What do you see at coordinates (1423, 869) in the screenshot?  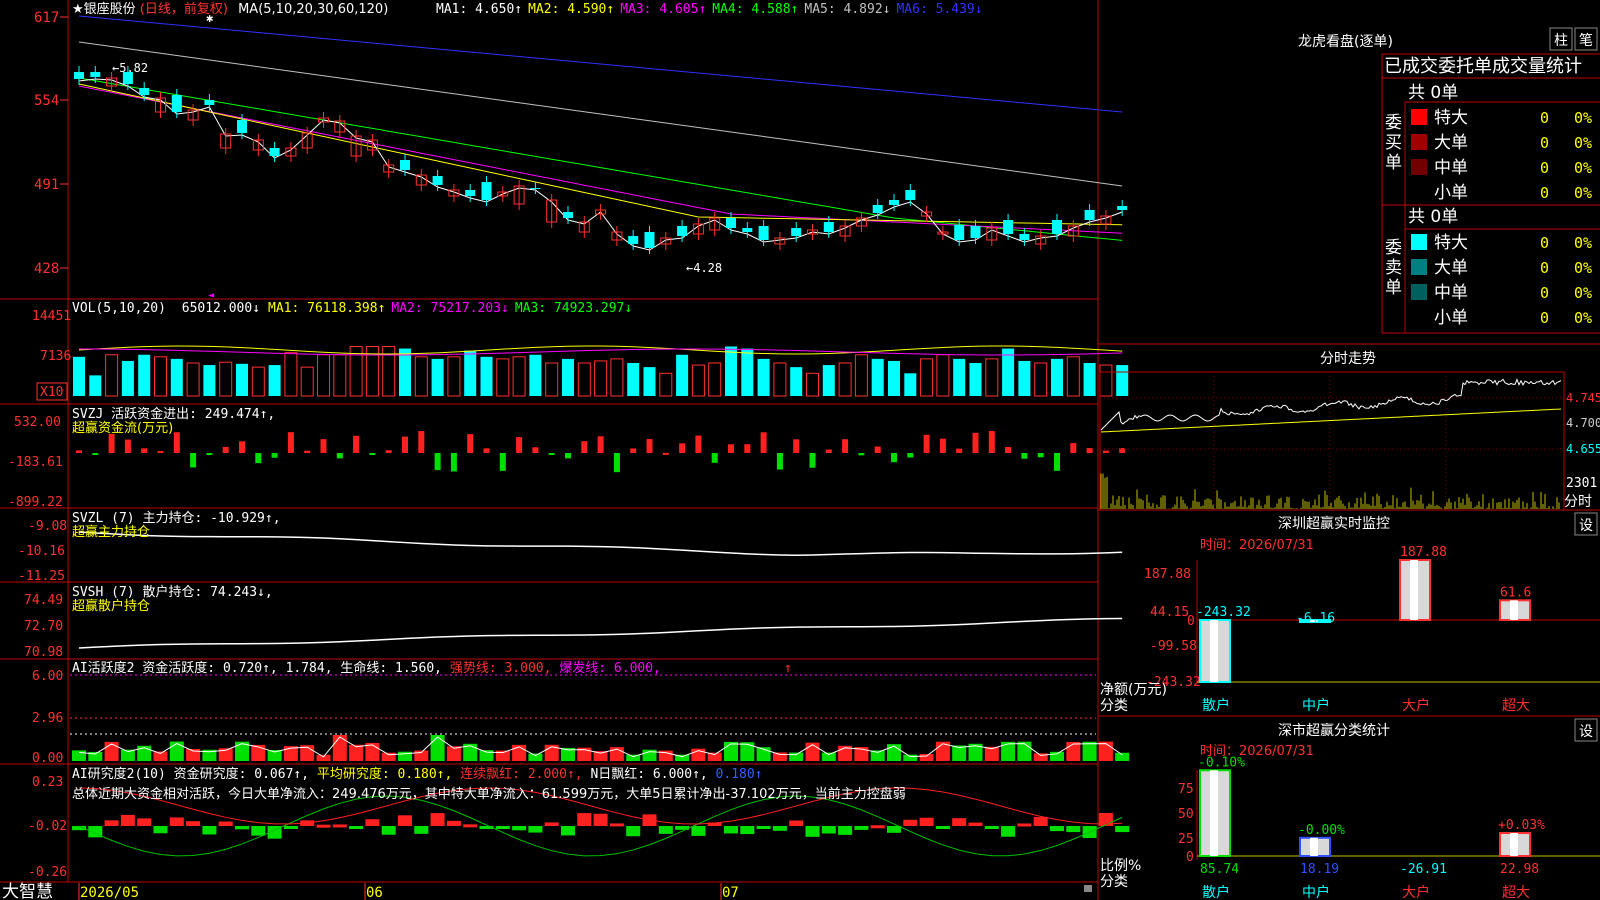 I see `stat-value: -26.91` at bounding box center [1423, 869].